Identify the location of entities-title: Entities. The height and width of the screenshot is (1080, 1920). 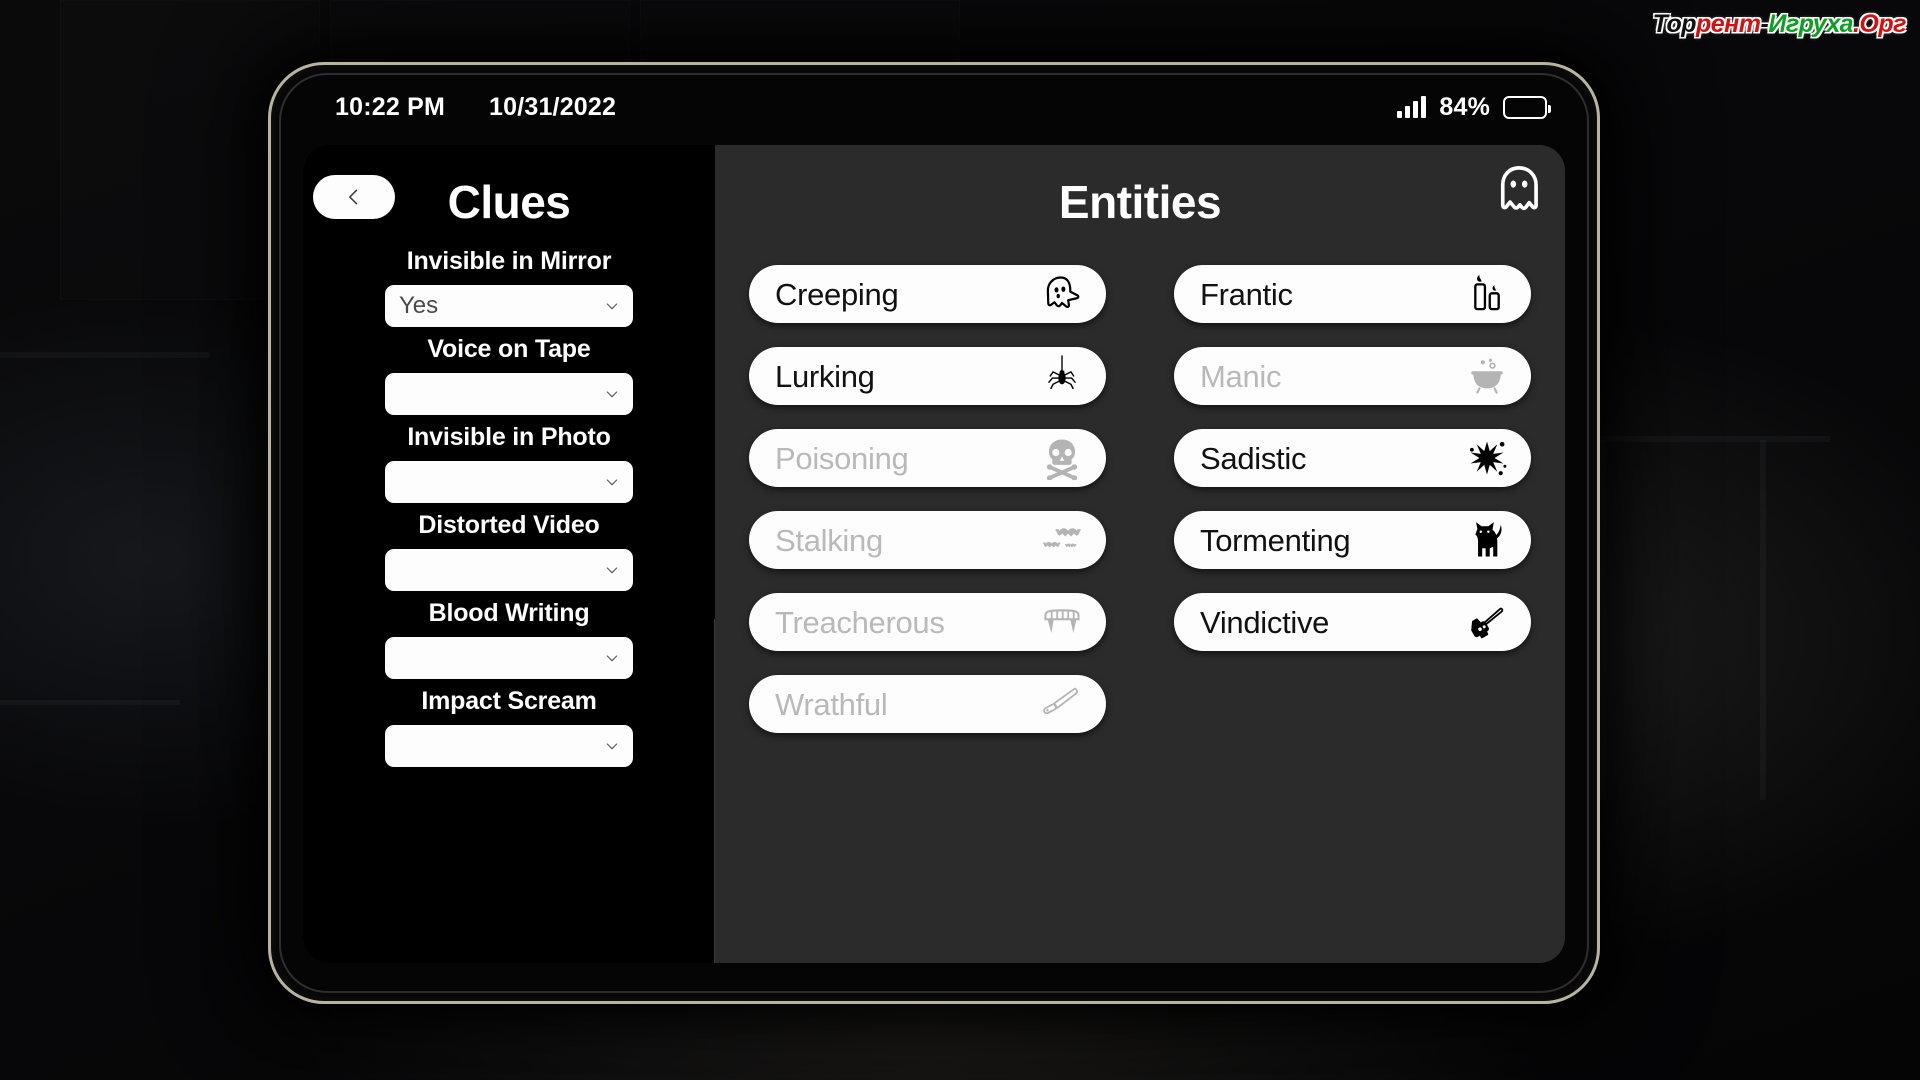
(1140, 202).